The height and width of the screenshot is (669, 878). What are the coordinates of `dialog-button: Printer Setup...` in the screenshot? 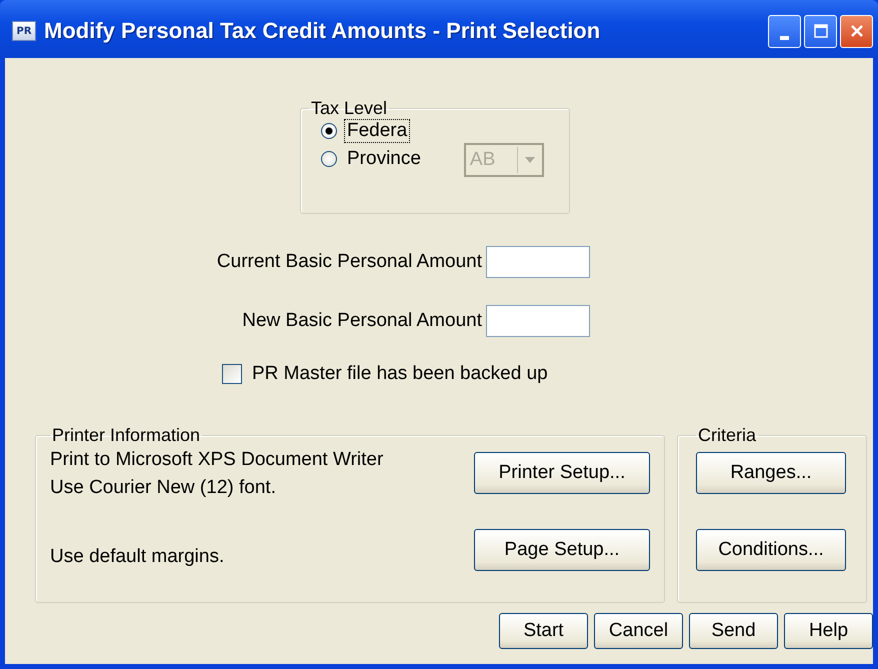 It's located at (562, 473).